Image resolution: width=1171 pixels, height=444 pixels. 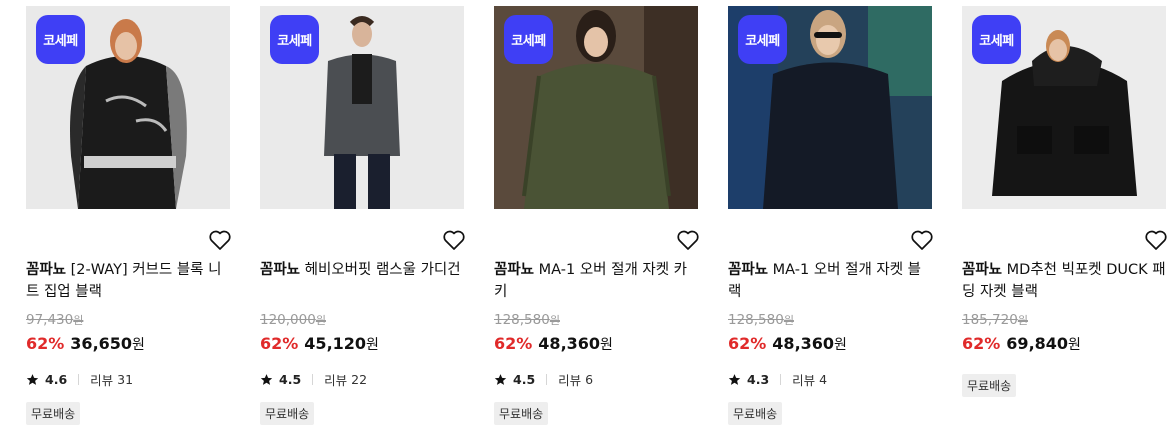 What do you see at coordinates (830, 379) in the screenshot?
I see `rating-row: 4.3 리뷰 4` at bounding box center [830, 379].